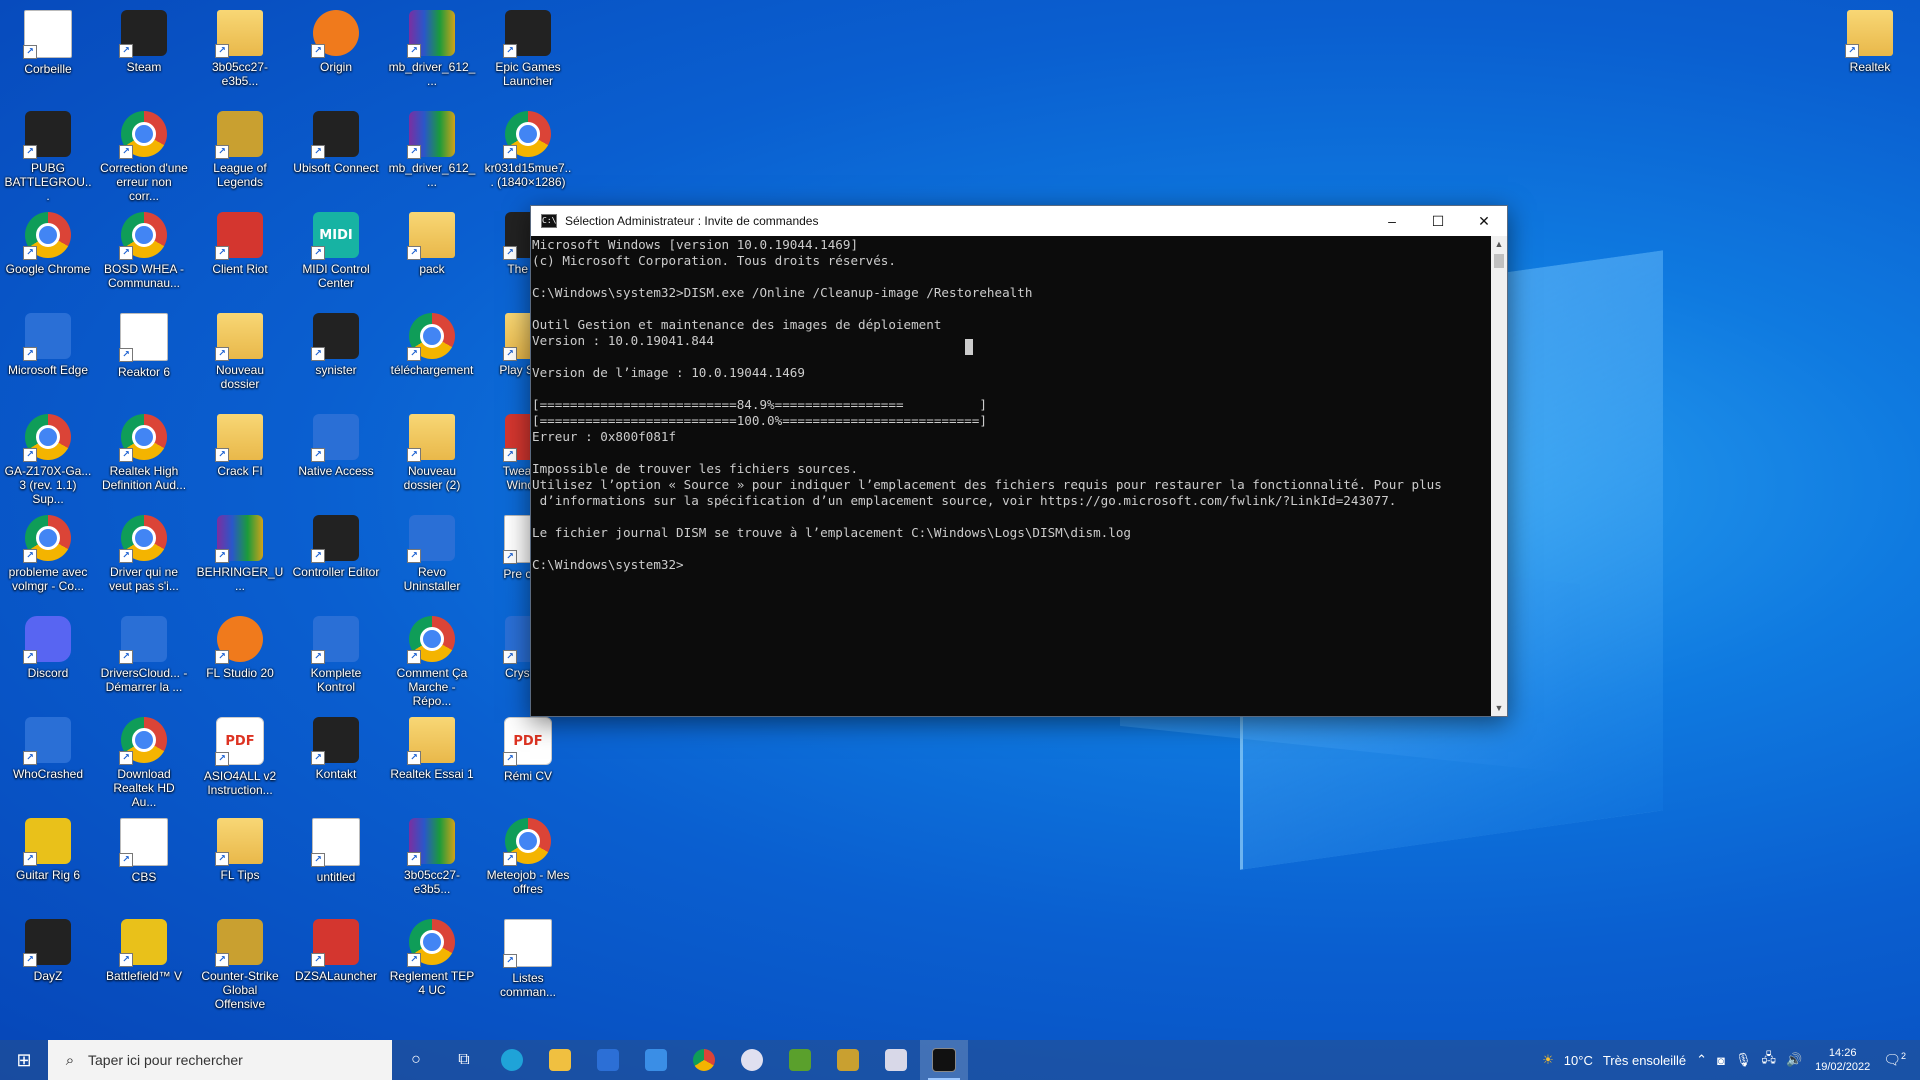 The image size is (1920, 1080). What do you see at coordinates (336, 355) in the screenshot?
I see `desktop-icon: ↗ synister` at bounding box center [336, 355].